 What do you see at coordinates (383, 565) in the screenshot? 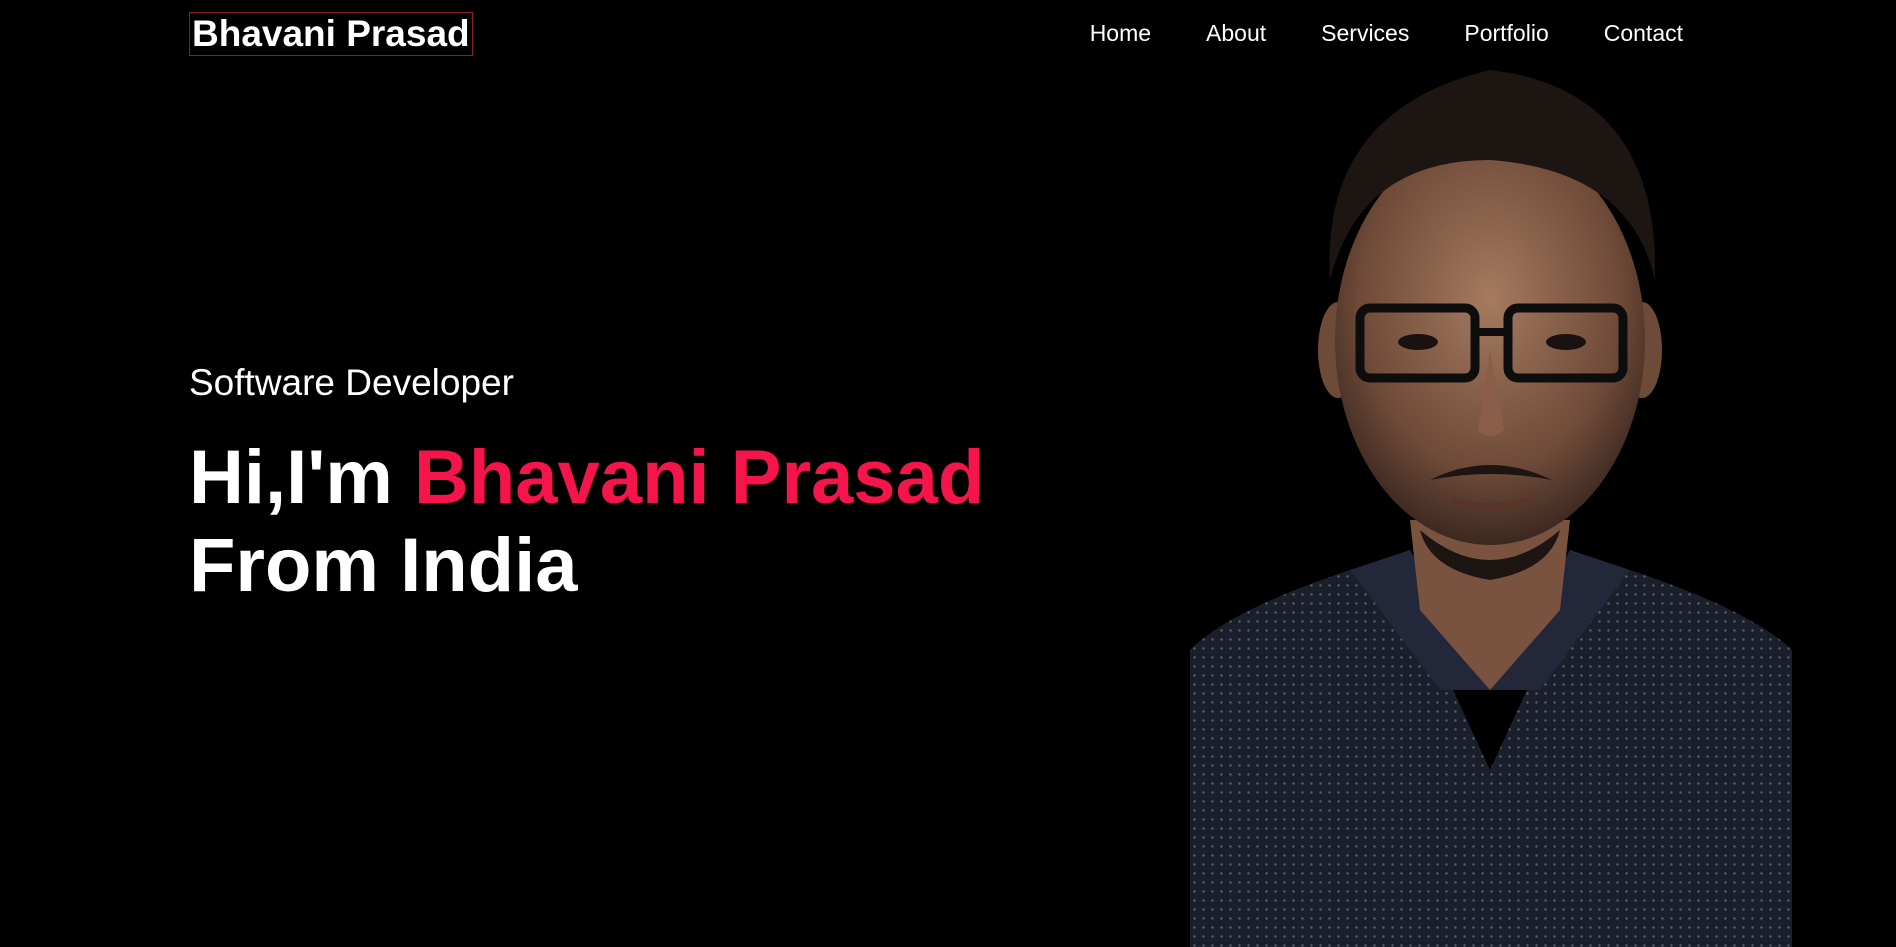
I see `hero-origin: From India` at bounding box center [383, 565].